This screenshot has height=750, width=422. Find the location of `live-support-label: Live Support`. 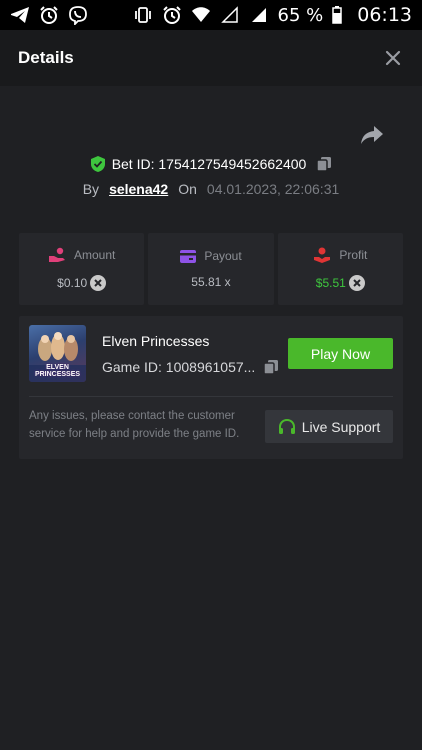

live-support-label: Live Support is located at coordinates (341, 426).